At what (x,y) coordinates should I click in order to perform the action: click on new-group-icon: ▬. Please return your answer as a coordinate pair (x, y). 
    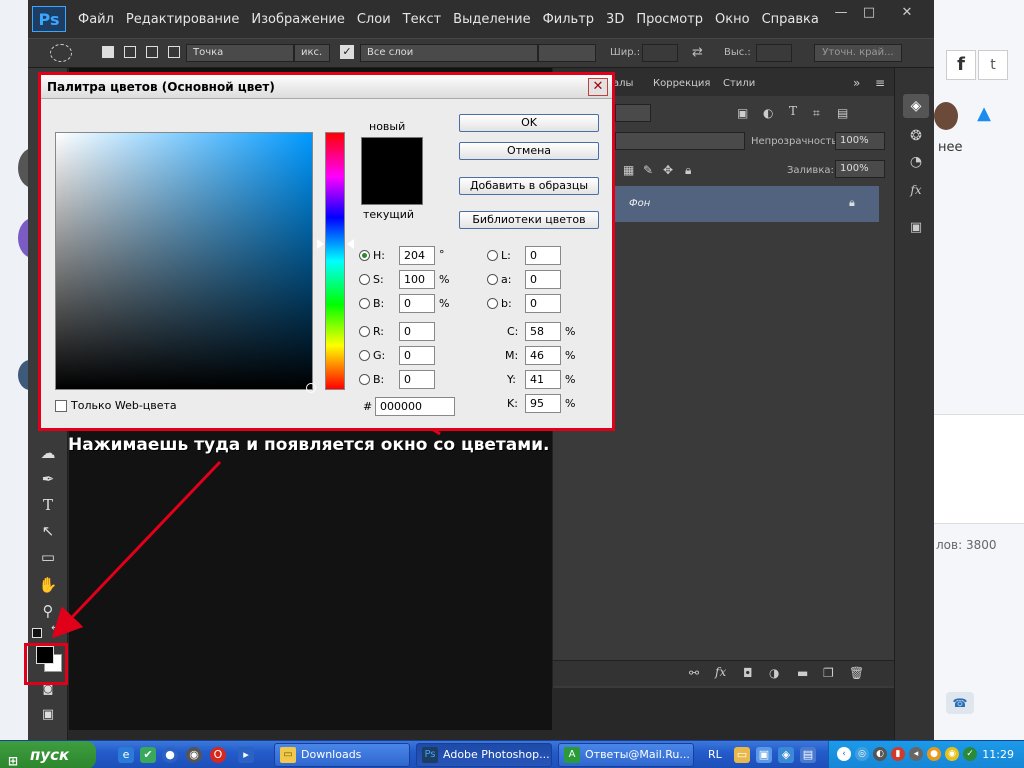
    Looking at the image, I should click on (802, 673).